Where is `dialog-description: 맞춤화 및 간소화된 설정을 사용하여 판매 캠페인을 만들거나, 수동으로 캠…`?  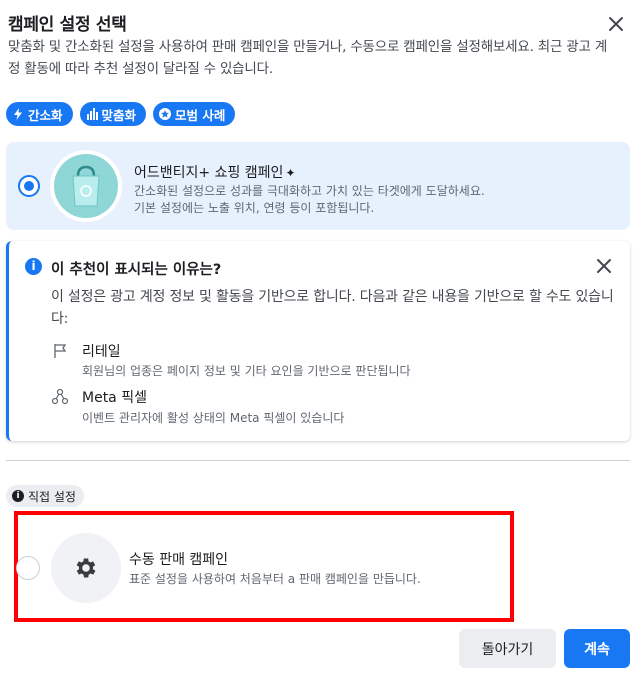 dialog-description: 맞춤화 및 간소화된 설정을 사용하여 판매 캠페인을 만들거나, 수동으로 캠… is located at coordinates (308, 58).